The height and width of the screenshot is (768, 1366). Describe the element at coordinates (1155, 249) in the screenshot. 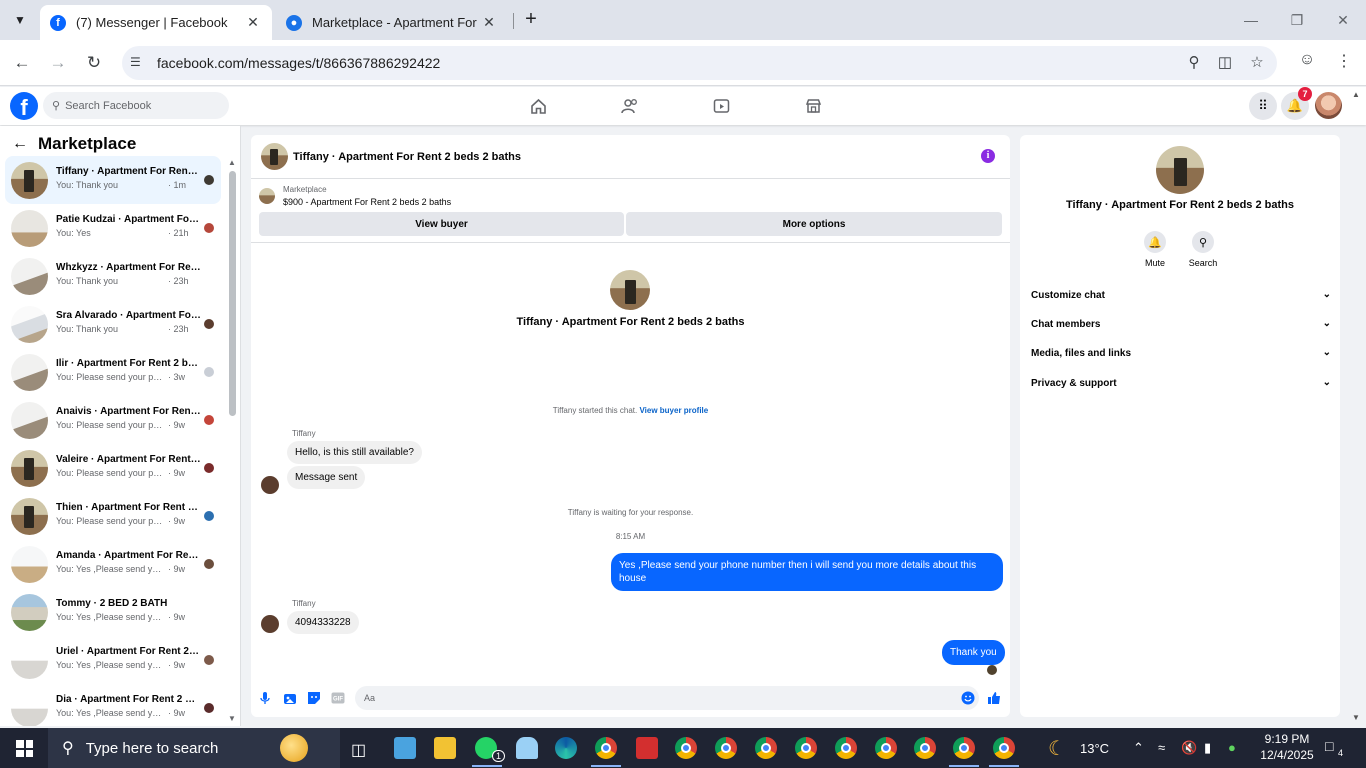

I see `mute-action: 🔔 Mute` at that location.